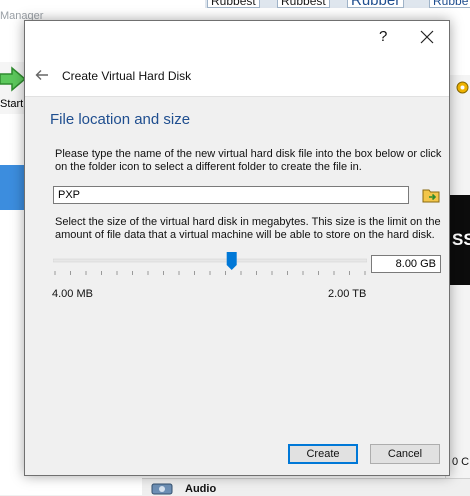  I want to click on section-title: File location and size, so click(120, 119).